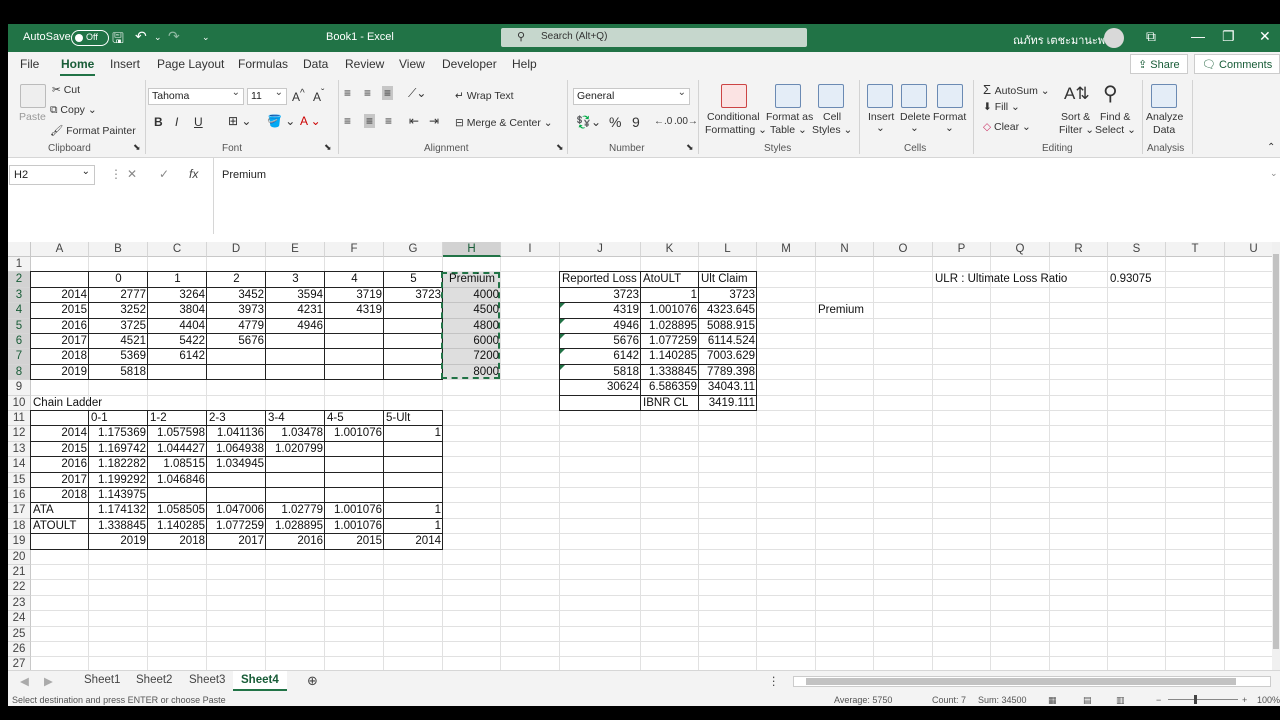  I want to click on sort-filter-button: Sort &, so click(1075, 117).